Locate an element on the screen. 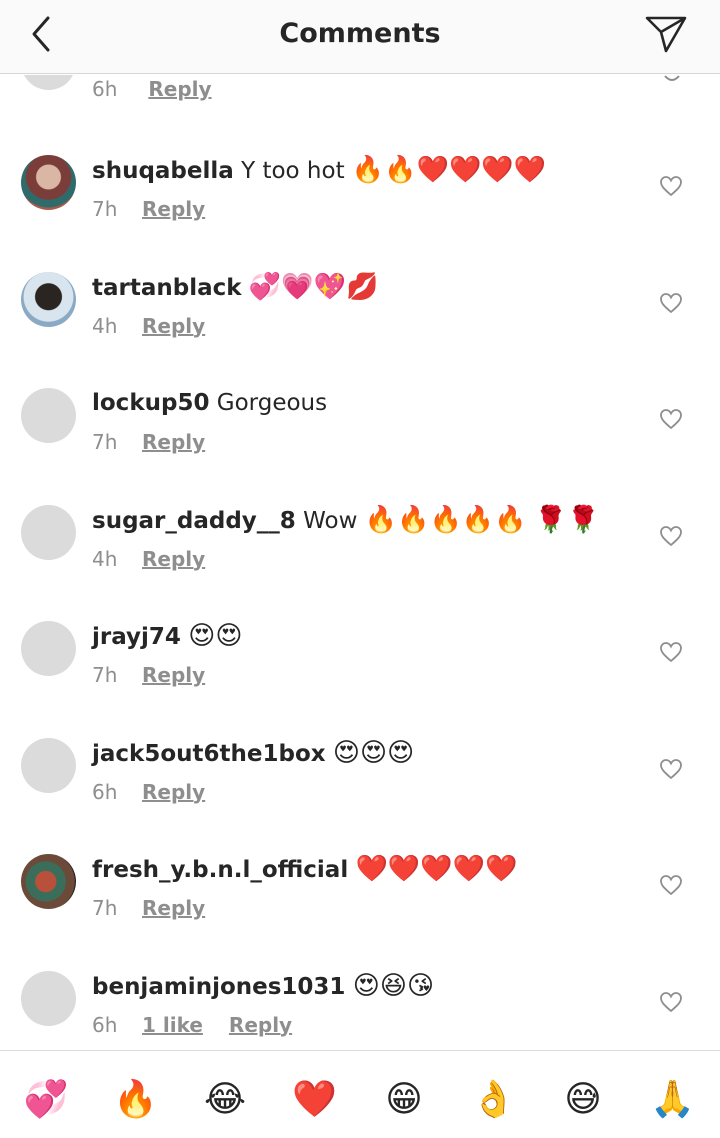 Image resolution: width=720 pixels, height=1138 pixels. comment-username: jrayj74 is located at coordinates (136, 637).